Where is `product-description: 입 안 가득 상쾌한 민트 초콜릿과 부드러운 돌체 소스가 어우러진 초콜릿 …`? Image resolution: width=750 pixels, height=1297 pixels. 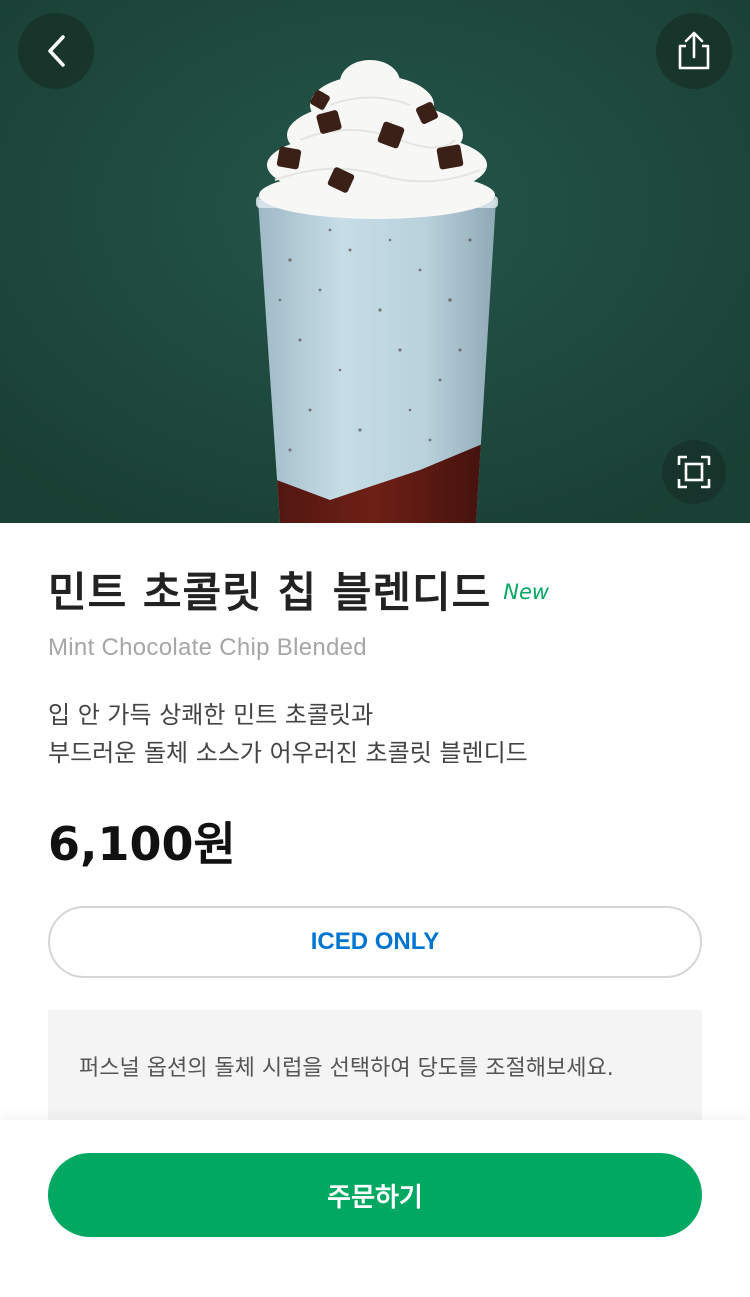
product-description: 입 안 가득 상쾌한 민트 초콜릿과 부드러운 돌체 소스가 어우러진 초콜릿 … is located at coordinates (288, 734).